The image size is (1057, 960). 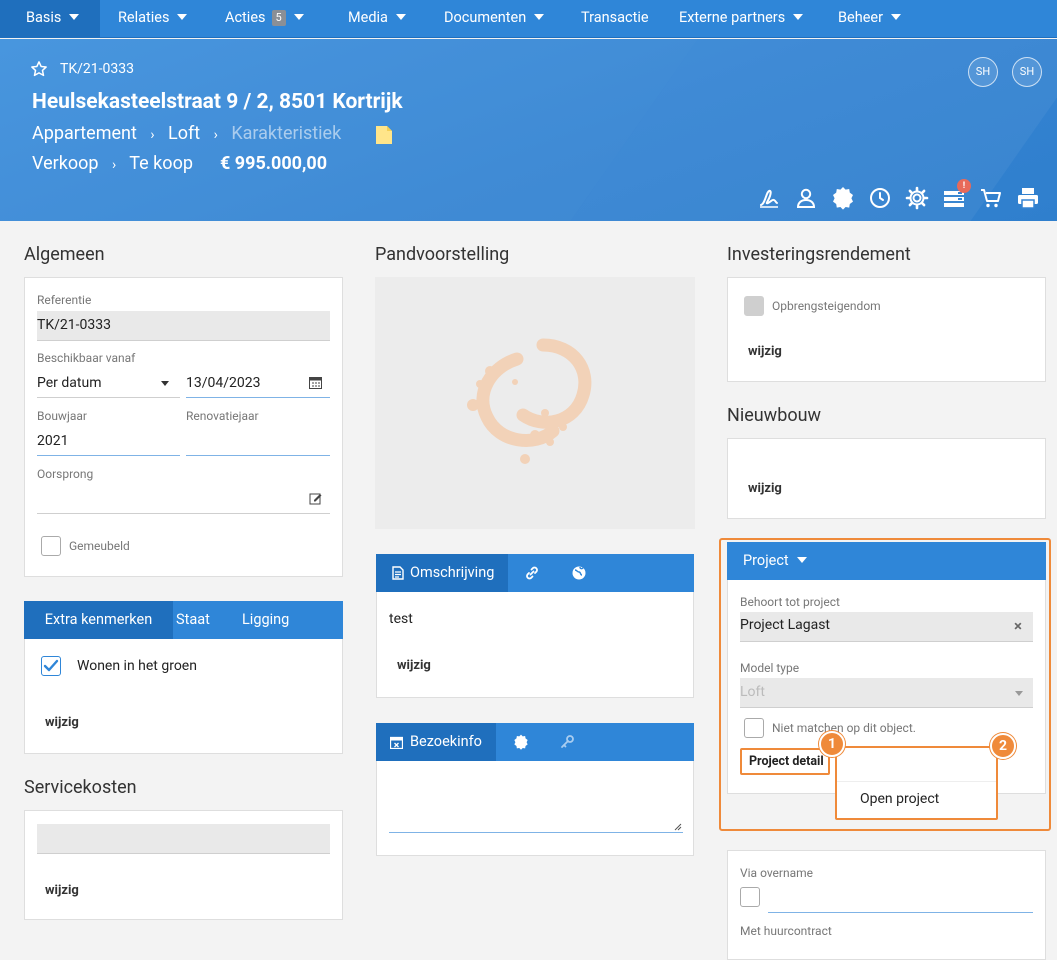 I want to click on project-detail-button: Project detail, so click(x=785, y=761).